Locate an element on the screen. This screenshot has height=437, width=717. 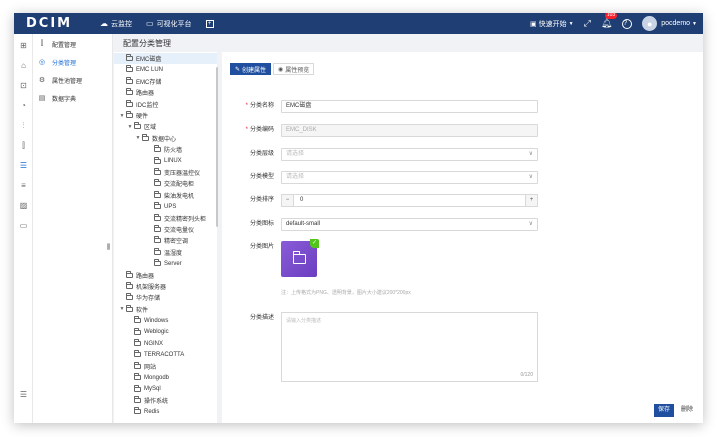
notification-button: 🔔︎ 103 is located at coordinates (609, 21).